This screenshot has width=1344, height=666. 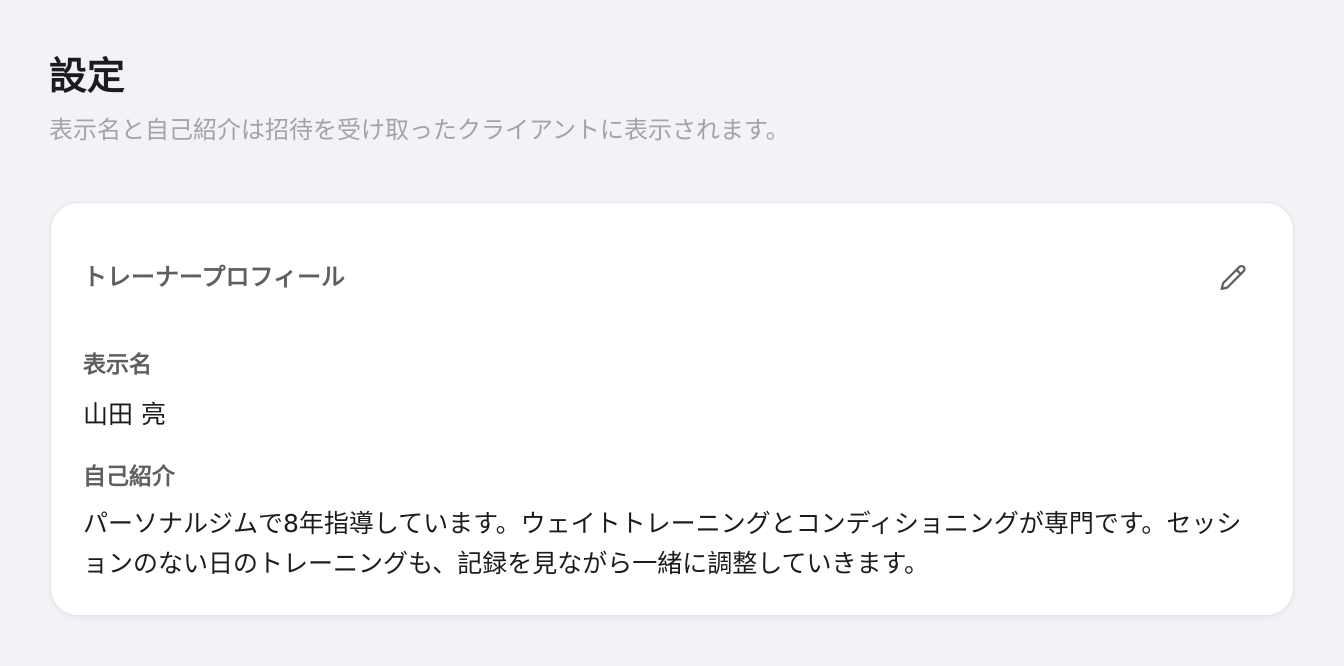 I want to click on page-title: 設定, so click(x=87, y=76).